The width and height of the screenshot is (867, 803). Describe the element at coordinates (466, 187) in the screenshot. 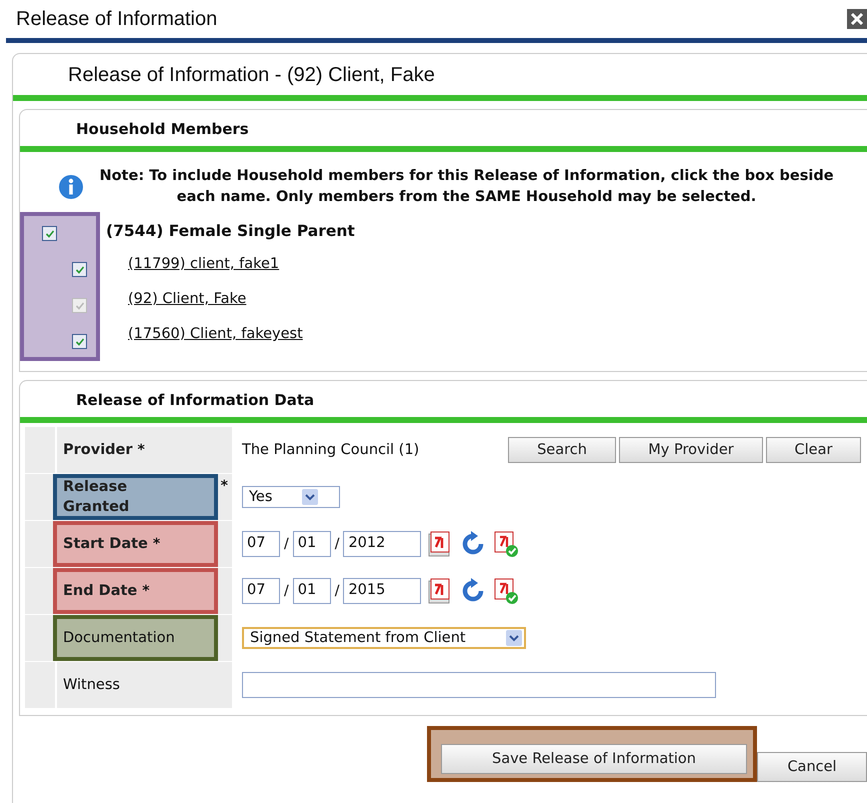

I see `note-text: Note: To include Household members for this Release of Information, click the box beside each name. Only members from the SAME Household may be selected.` at that location.